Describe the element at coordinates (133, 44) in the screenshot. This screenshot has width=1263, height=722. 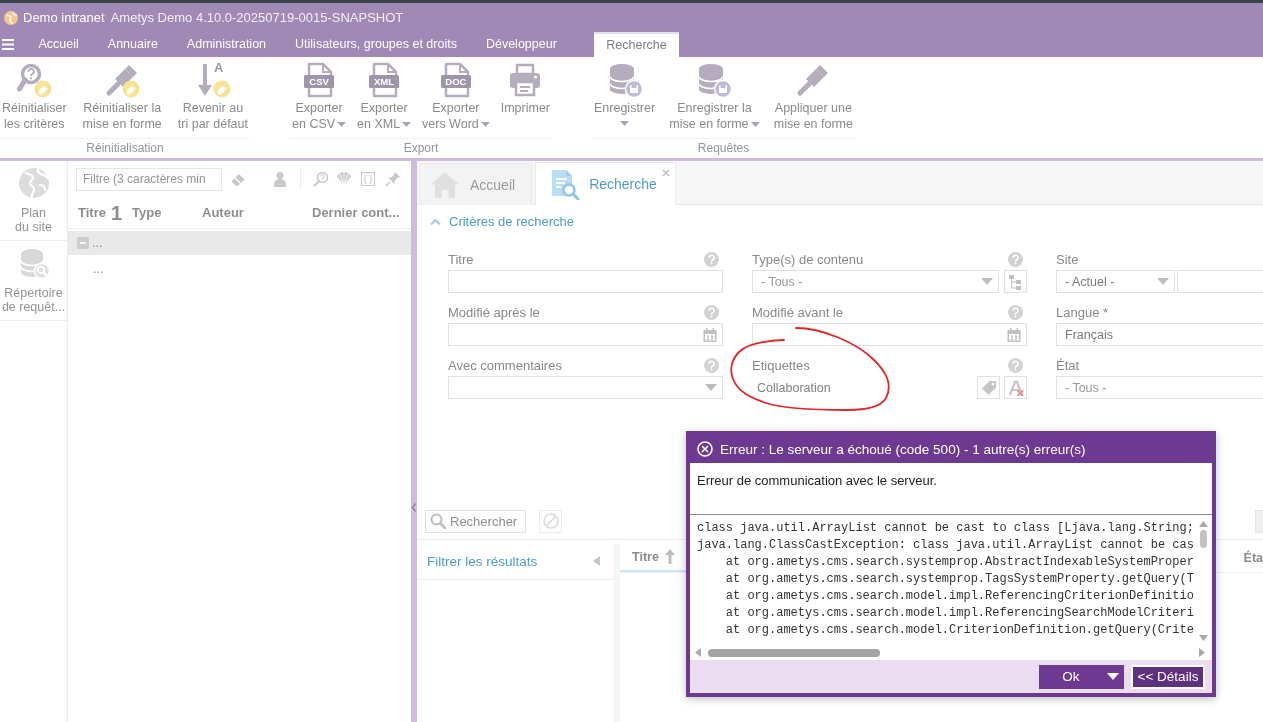
I see `menu-tab: Annuaire` at that location.